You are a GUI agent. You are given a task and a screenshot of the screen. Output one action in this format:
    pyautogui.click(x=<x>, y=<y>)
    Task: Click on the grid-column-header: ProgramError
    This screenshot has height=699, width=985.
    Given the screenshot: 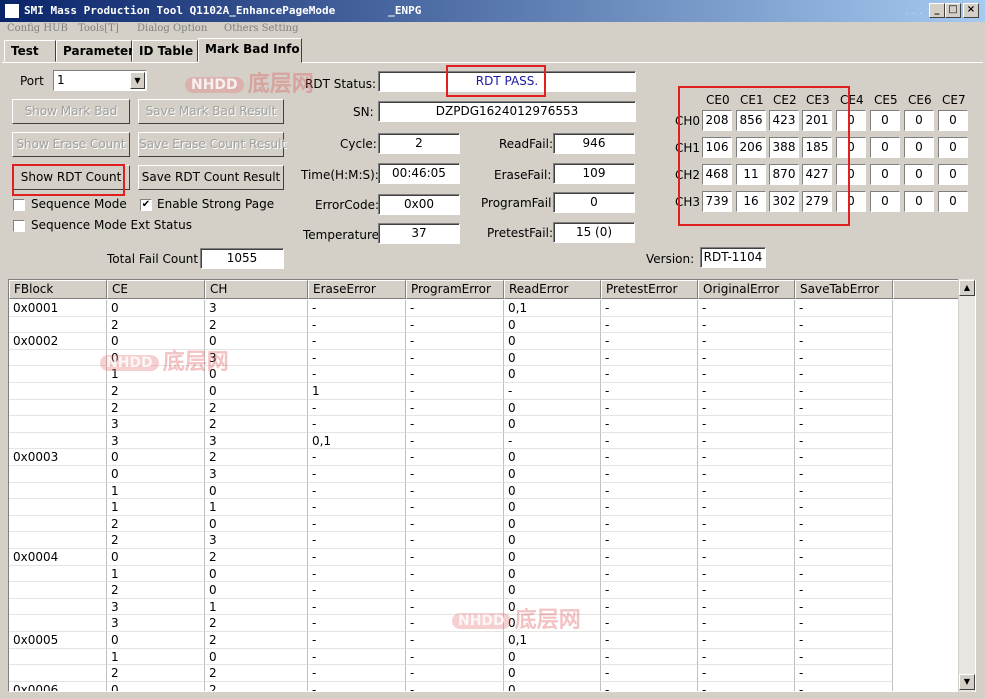 What is the action you would take?
    pyautogui.click(x=455, y=289)
    